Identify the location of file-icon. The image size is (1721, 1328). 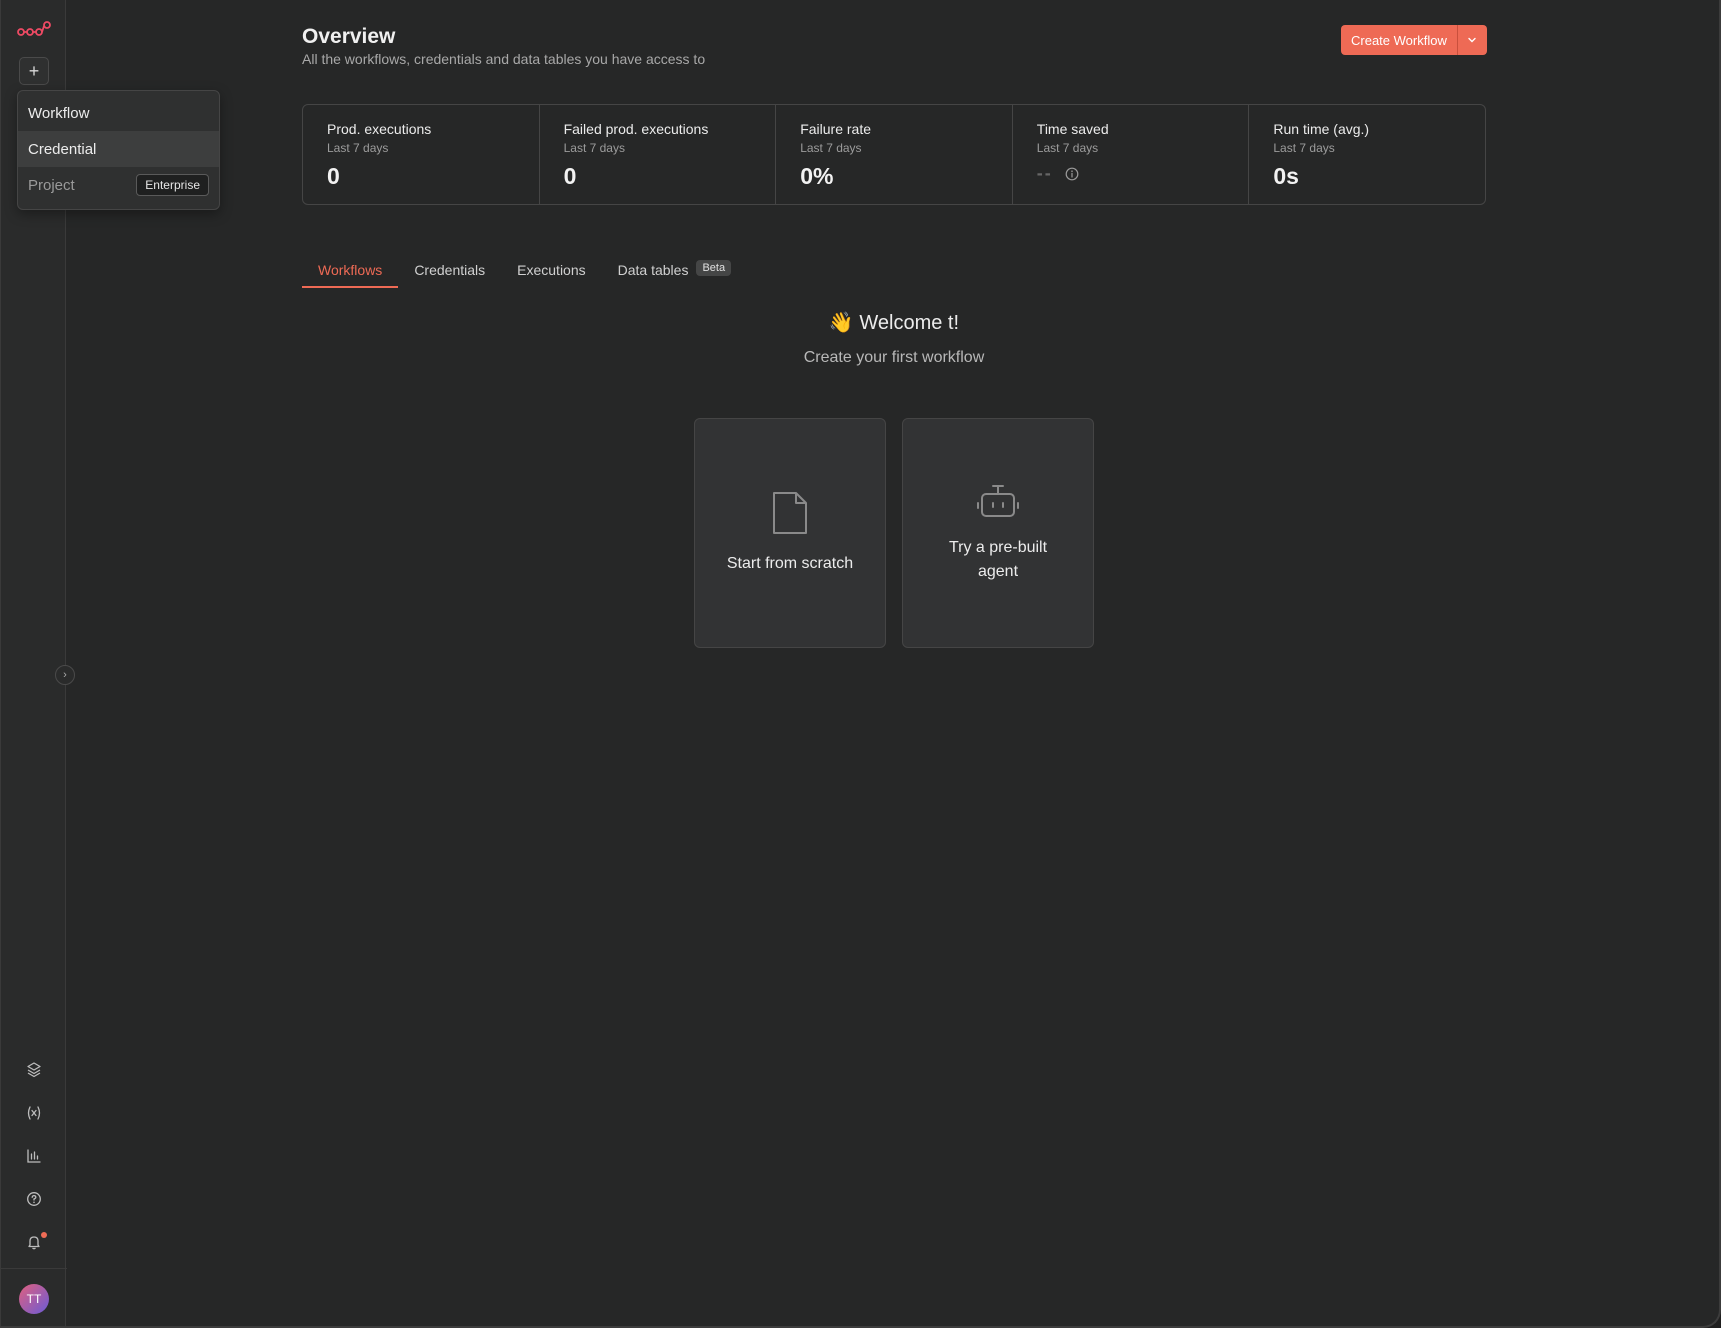
(790, 513).